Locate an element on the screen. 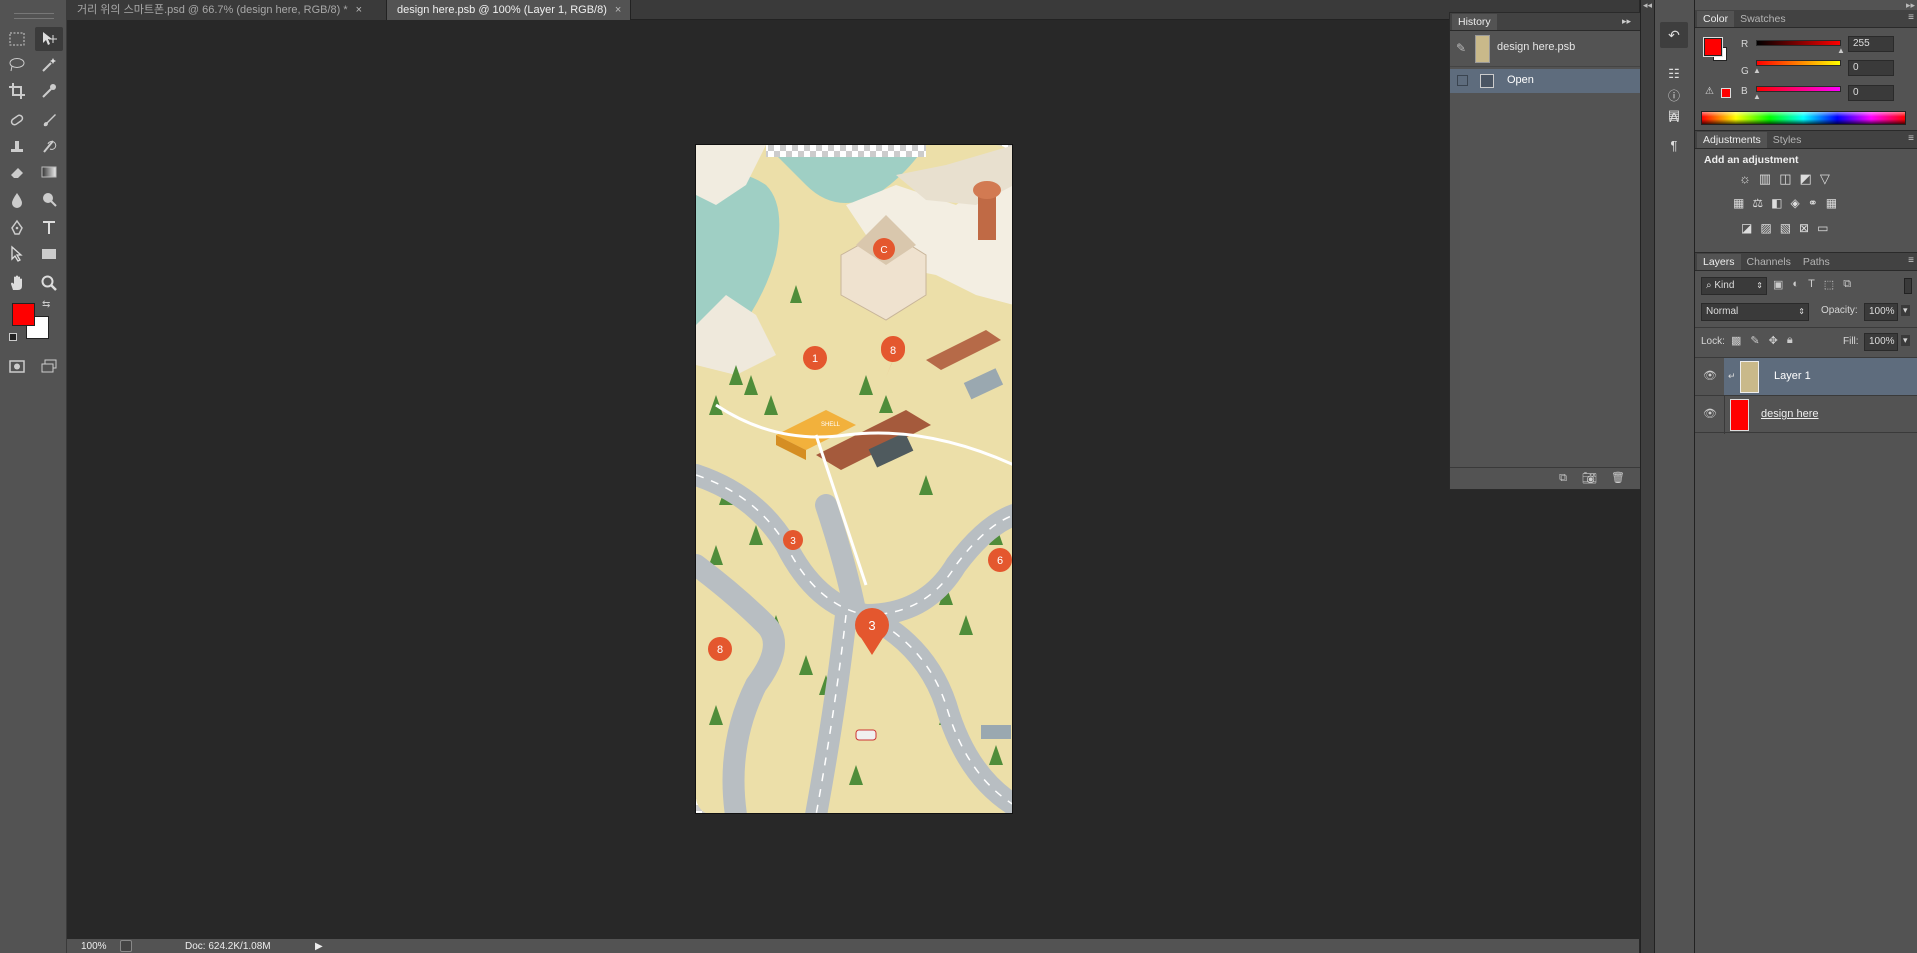  quick-mask-icon is located at coordinates (17, 366).